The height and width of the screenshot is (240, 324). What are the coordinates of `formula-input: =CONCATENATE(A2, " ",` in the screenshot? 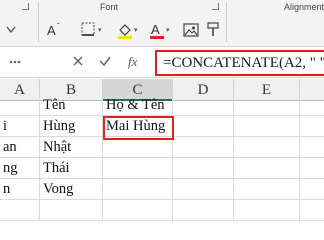 It's located at (239, 63).